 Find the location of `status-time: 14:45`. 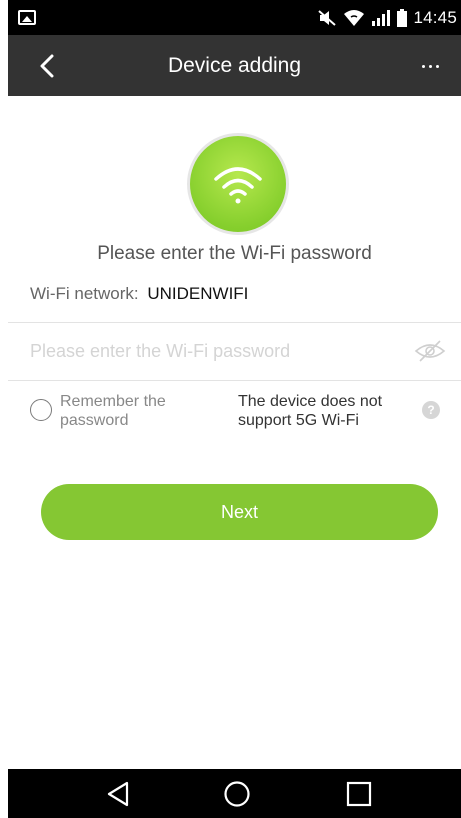

status-time: 14:45 is located at coordinates (435, 17).